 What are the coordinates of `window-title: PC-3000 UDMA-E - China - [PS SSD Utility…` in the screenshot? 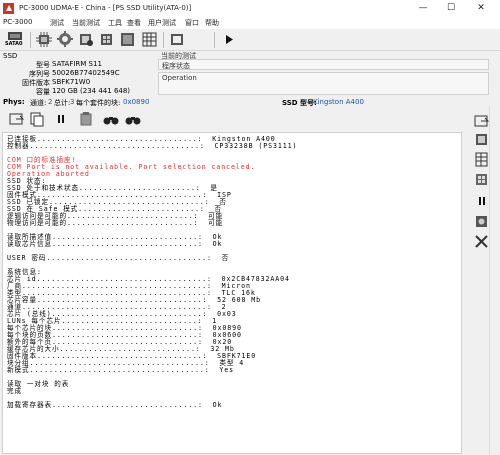 It's located at (105, 8).